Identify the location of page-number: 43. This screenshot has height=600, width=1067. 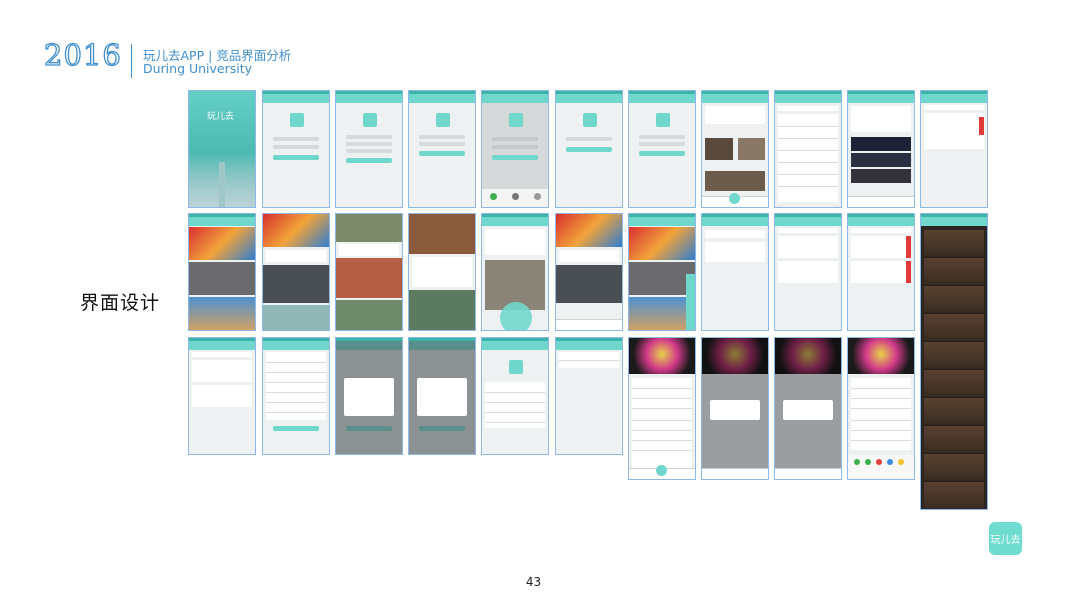
(533, 582).